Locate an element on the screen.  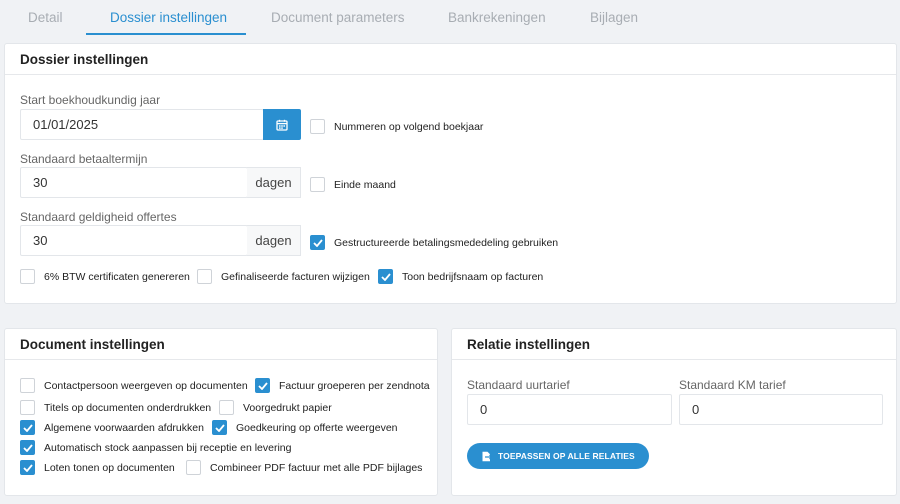
hourly-rate-label: Standaard uurtarief is located at coordinates (518, 385).